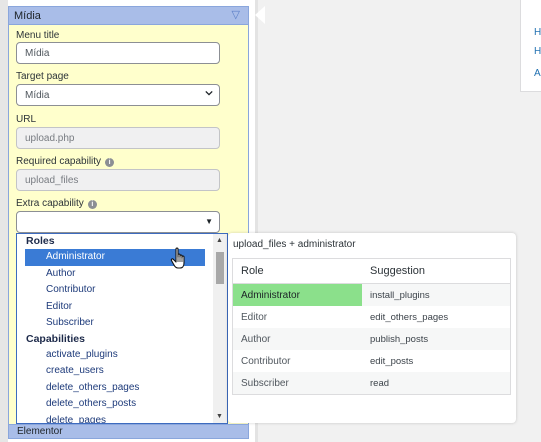  I want to click on suggestion-cell: read, so click(436, 383).